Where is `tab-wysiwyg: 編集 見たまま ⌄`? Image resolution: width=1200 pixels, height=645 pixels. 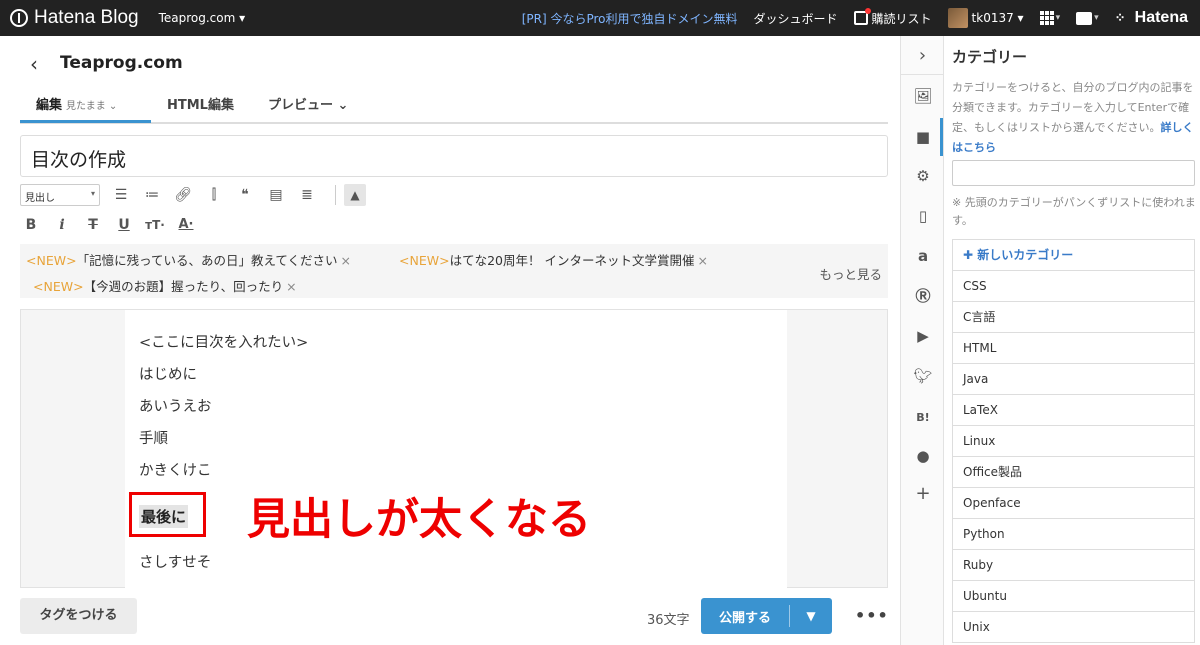
tab-wysiwyg: 編集 見たまま ⌄ is located at coordinates (76, 103).